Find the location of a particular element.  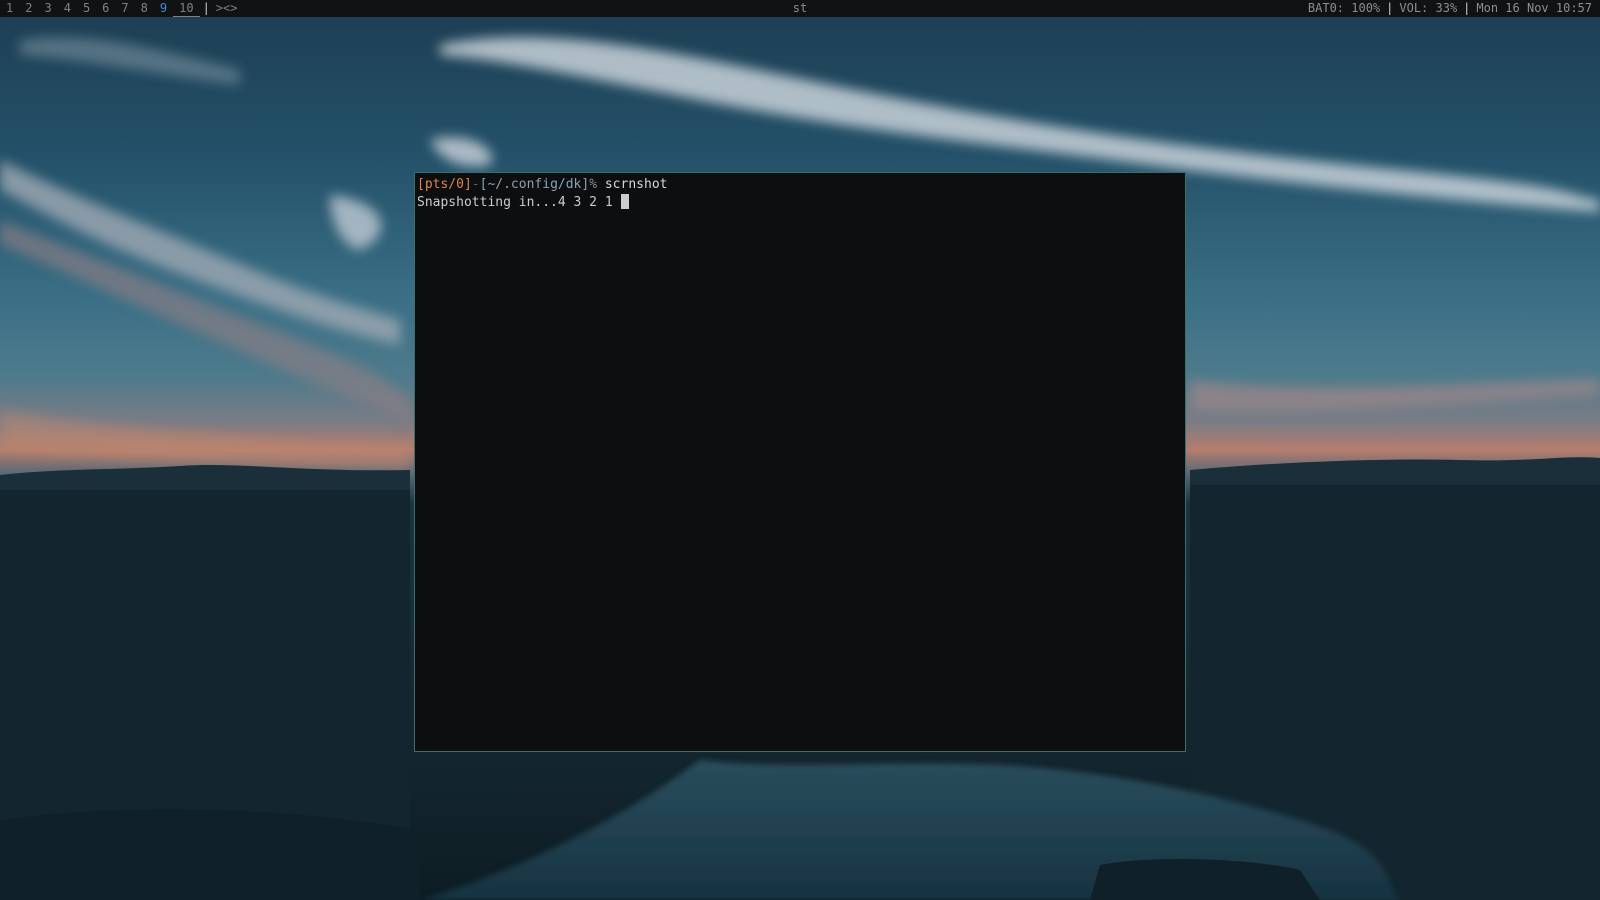

workspace-10: 10 is located at coordinates (186, 8).